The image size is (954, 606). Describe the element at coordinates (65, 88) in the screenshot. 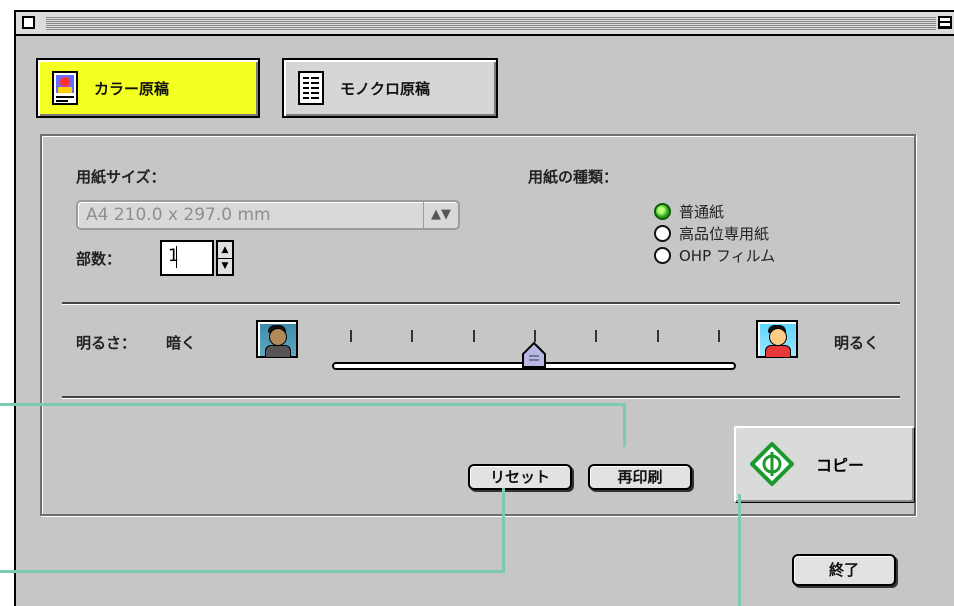

I see `color-original-icon` at that location.